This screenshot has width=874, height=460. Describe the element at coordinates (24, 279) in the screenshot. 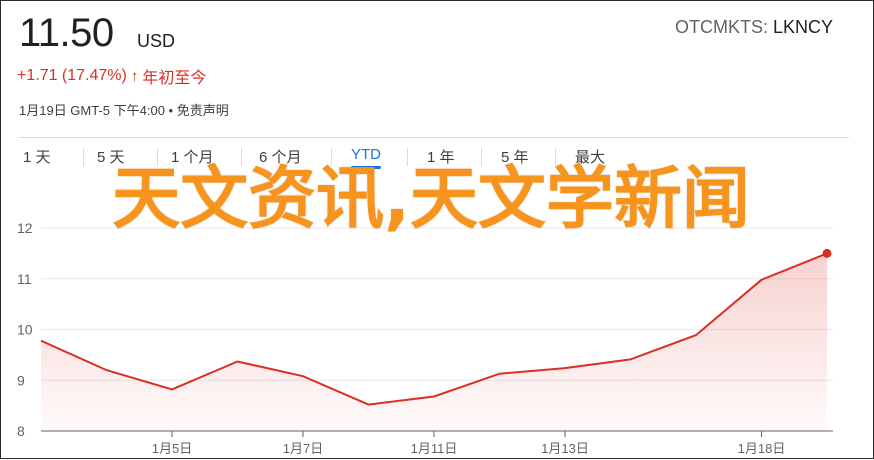

I see `y-tick-label: 11` at that location.